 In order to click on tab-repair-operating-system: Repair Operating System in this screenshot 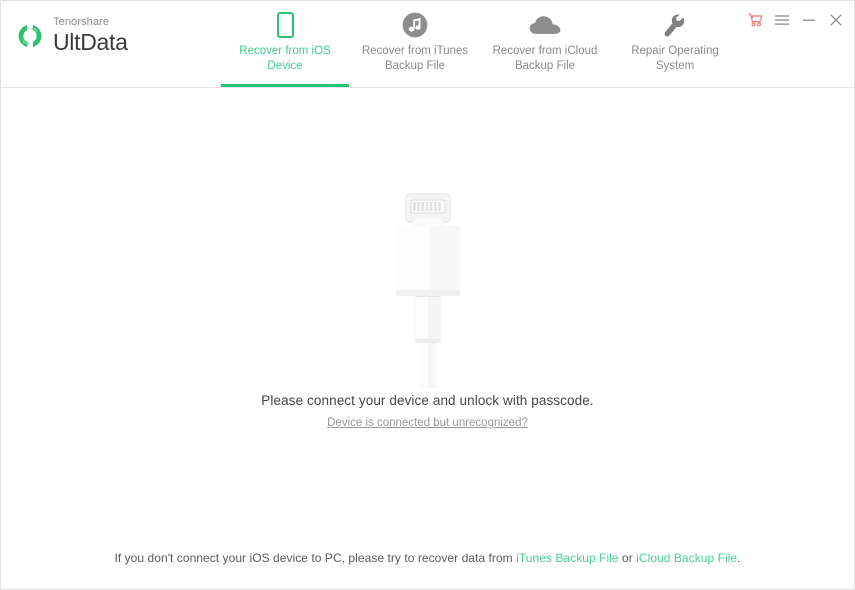, I will do `click(675, 44)`.